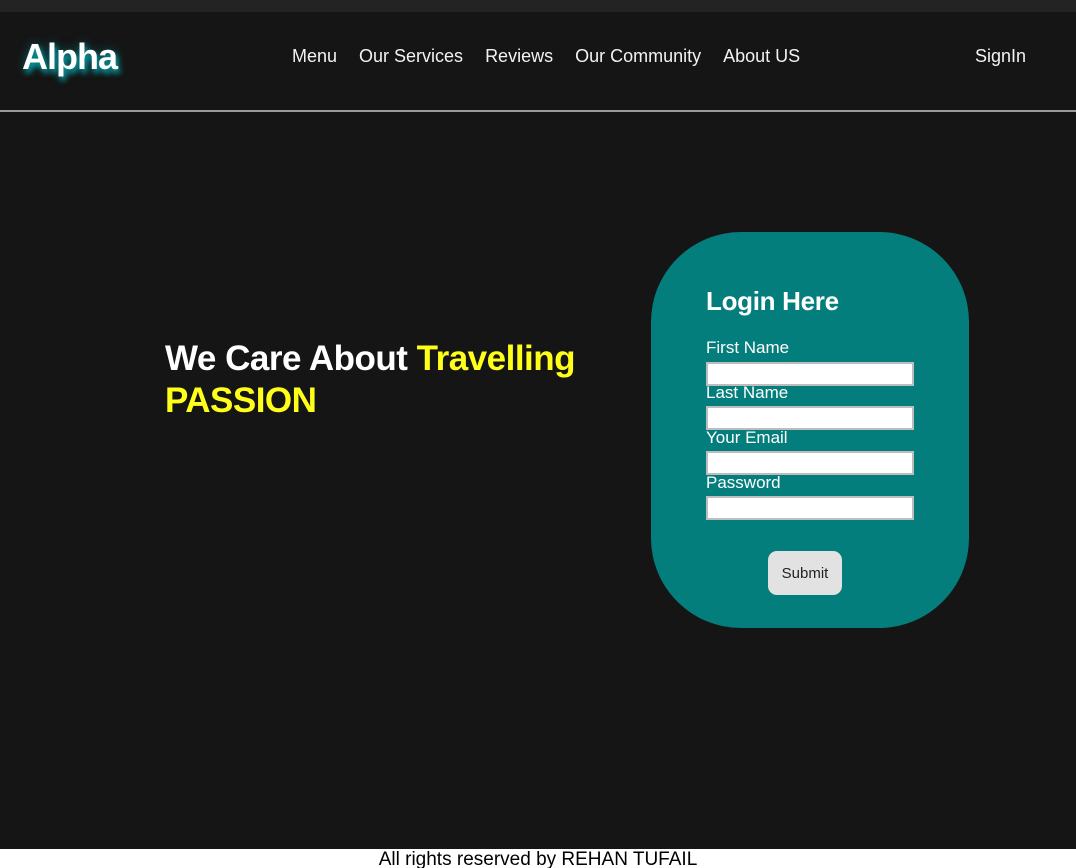 Image resolution: width=1076 pixels, height=868 pixels. What do you see at coordinates (810, 418) in the screenshot?
I see `last-name-field` at bounding box center [810, 418].